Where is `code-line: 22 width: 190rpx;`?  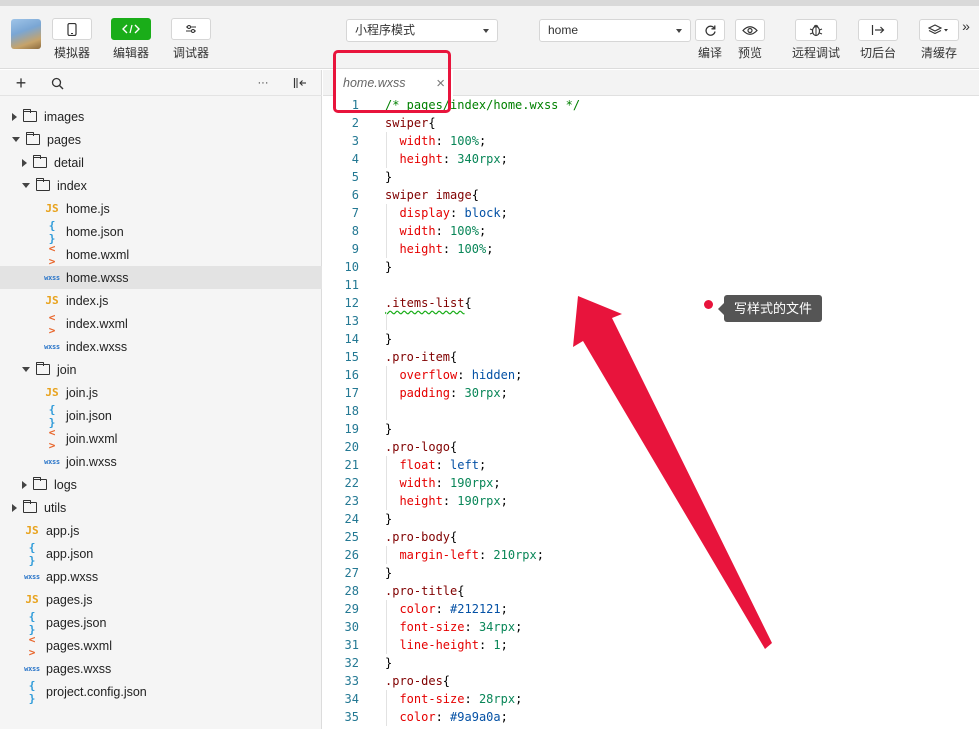 code-line: 22 width: 190rpx; is located at coordinates (651, 483).